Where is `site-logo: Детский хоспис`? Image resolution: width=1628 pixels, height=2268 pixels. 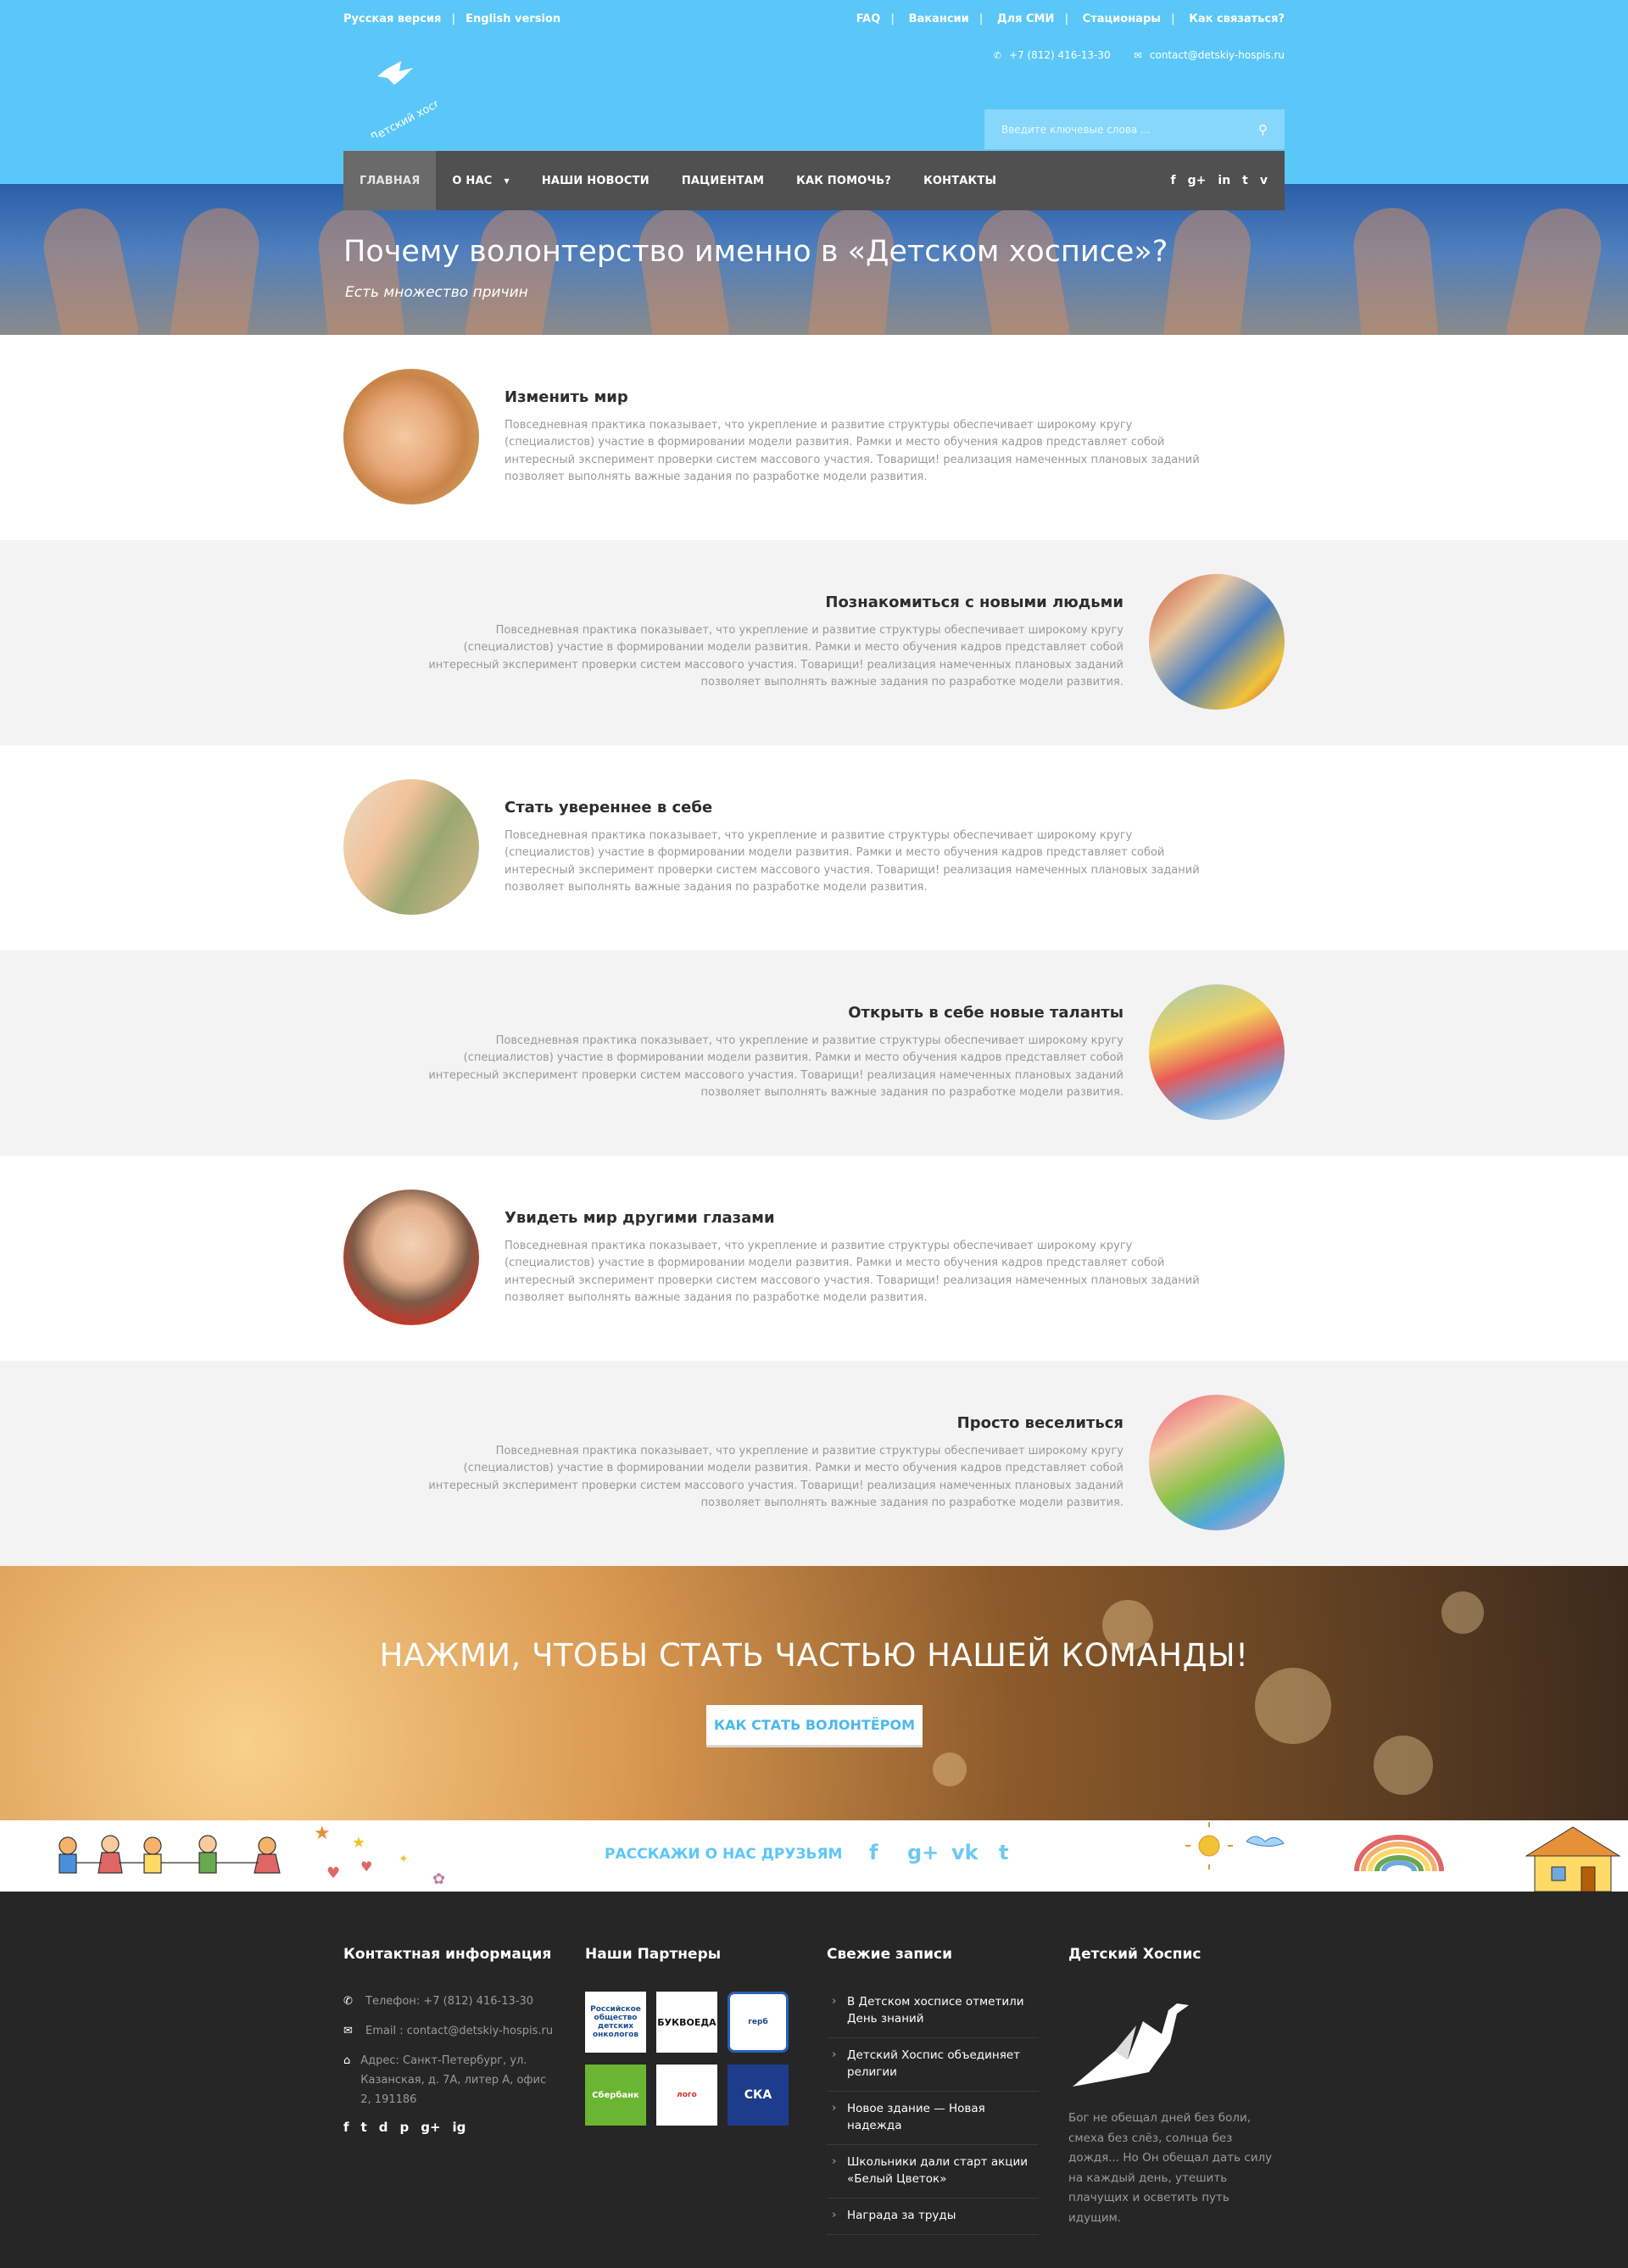 site-logo: Детский хоспис is located at coordinates (403, 99).